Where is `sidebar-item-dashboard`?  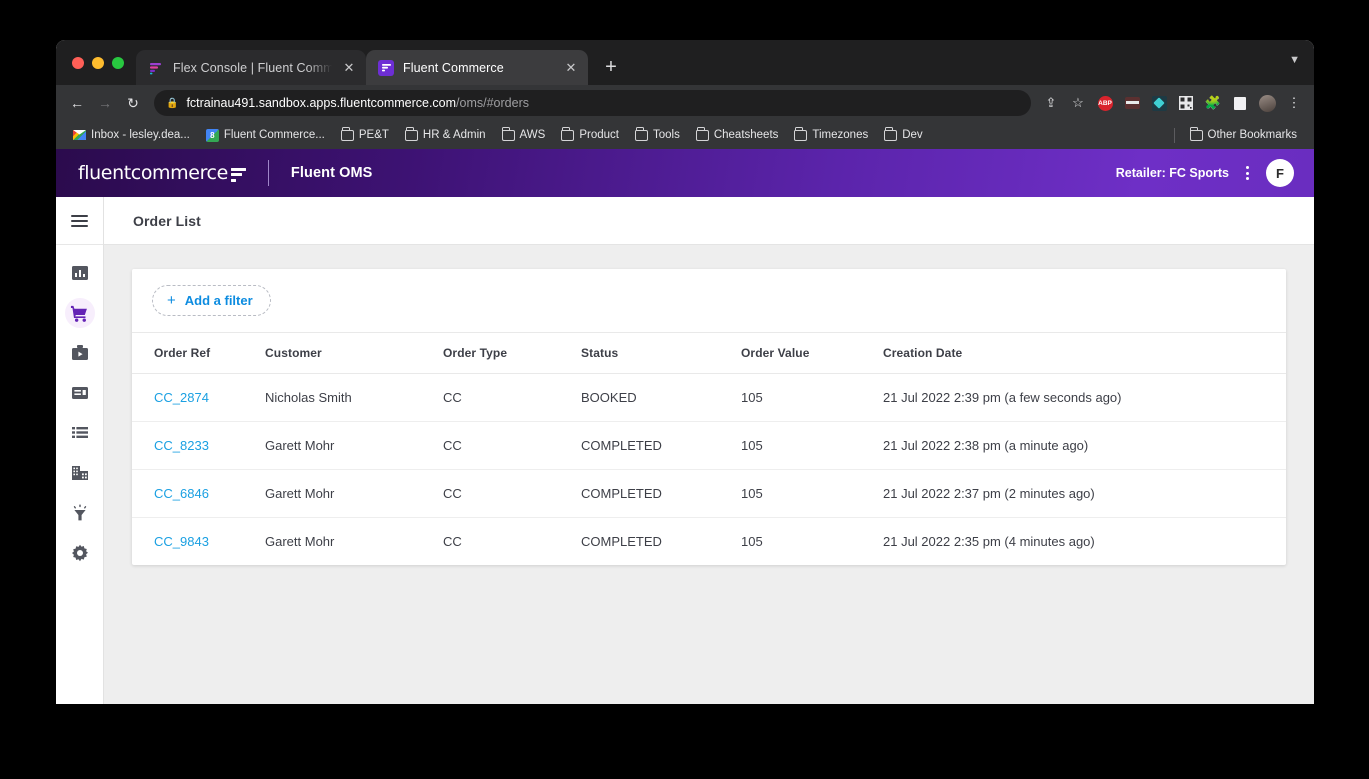
sidebar-item-dashboard is located at coordinates (79, 273).